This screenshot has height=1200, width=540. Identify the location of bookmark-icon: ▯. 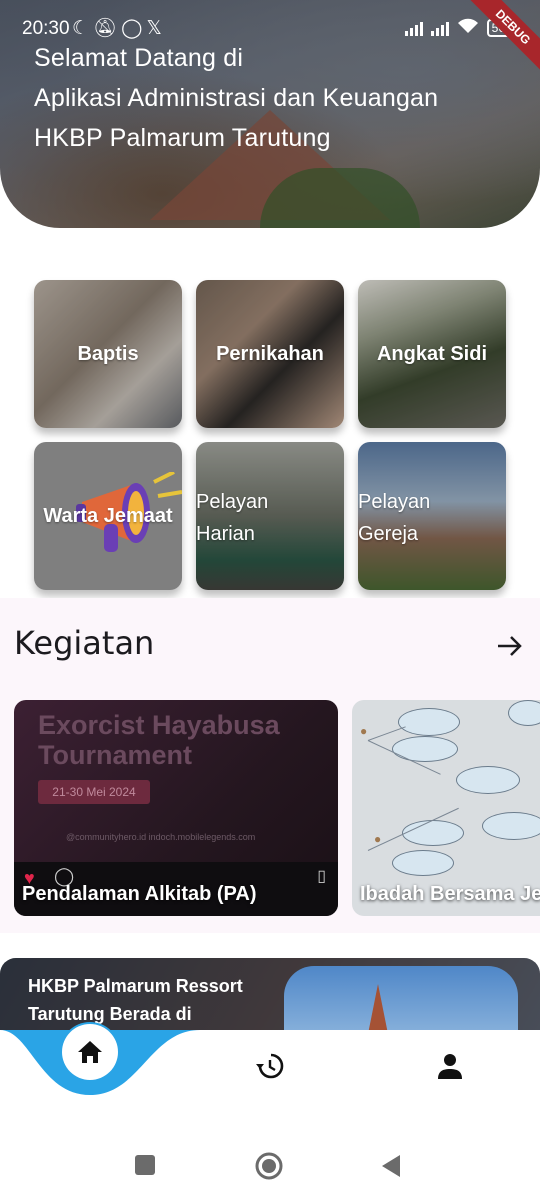
(321, 876).